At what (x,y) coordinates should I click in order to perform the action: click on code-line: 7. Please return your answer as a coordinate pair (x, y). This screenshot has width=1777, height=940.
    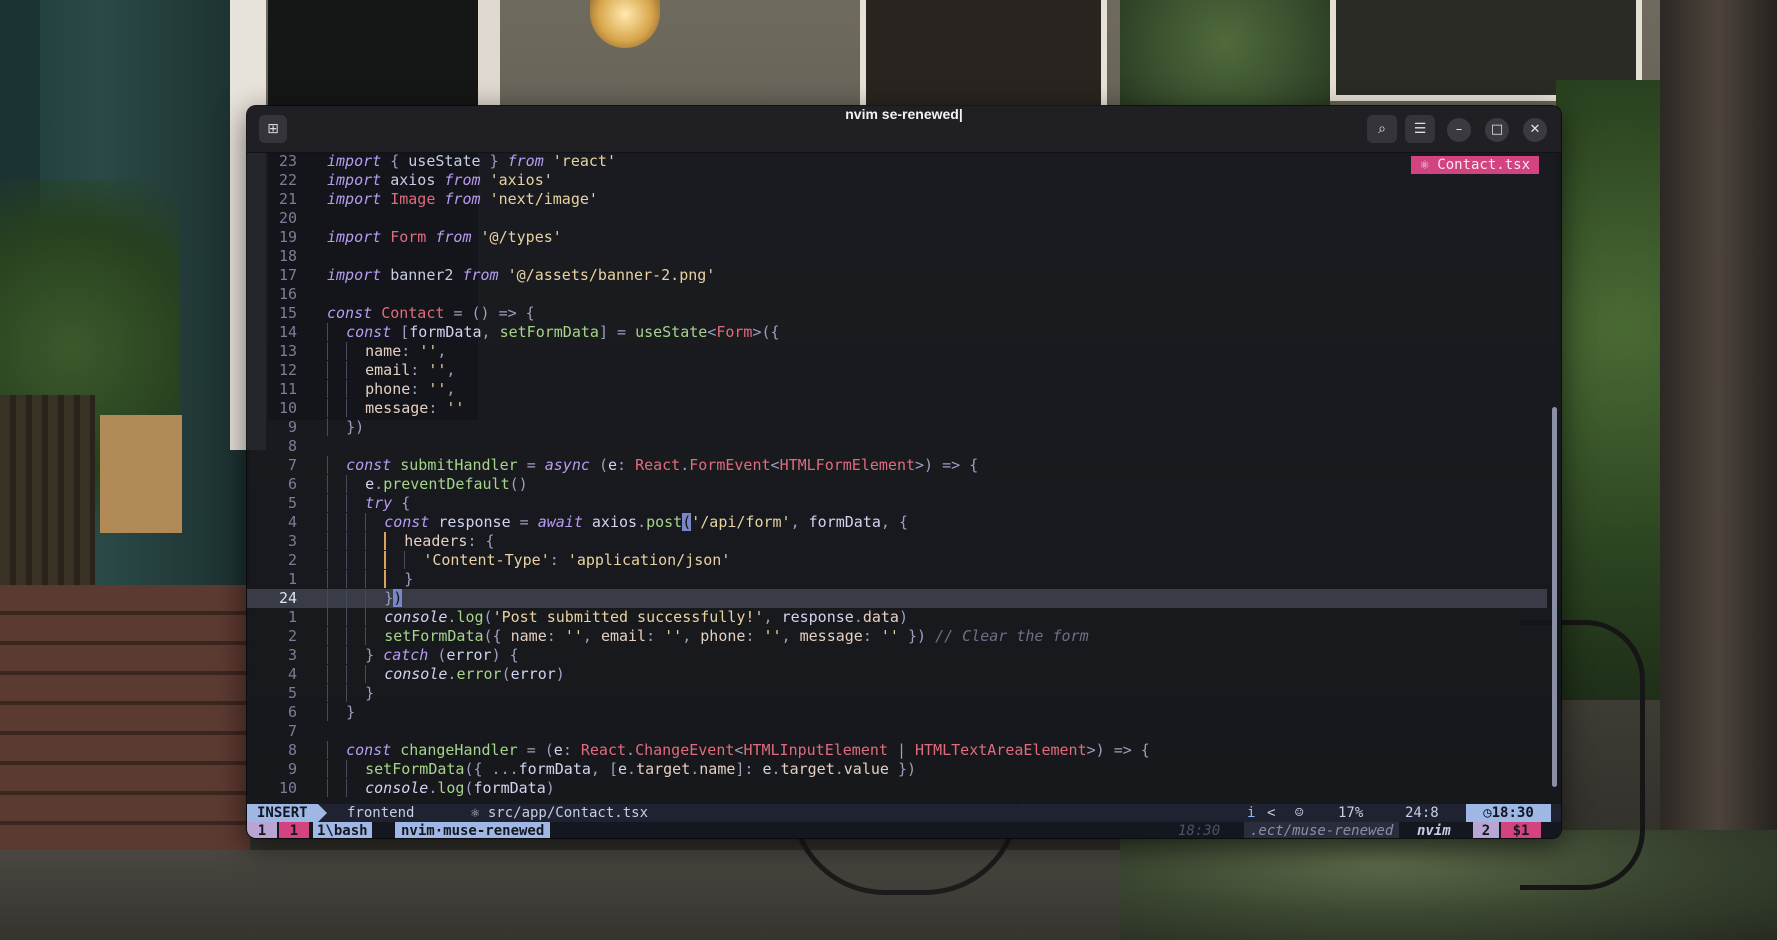
    Looking at the image, I should click on (897, 731).